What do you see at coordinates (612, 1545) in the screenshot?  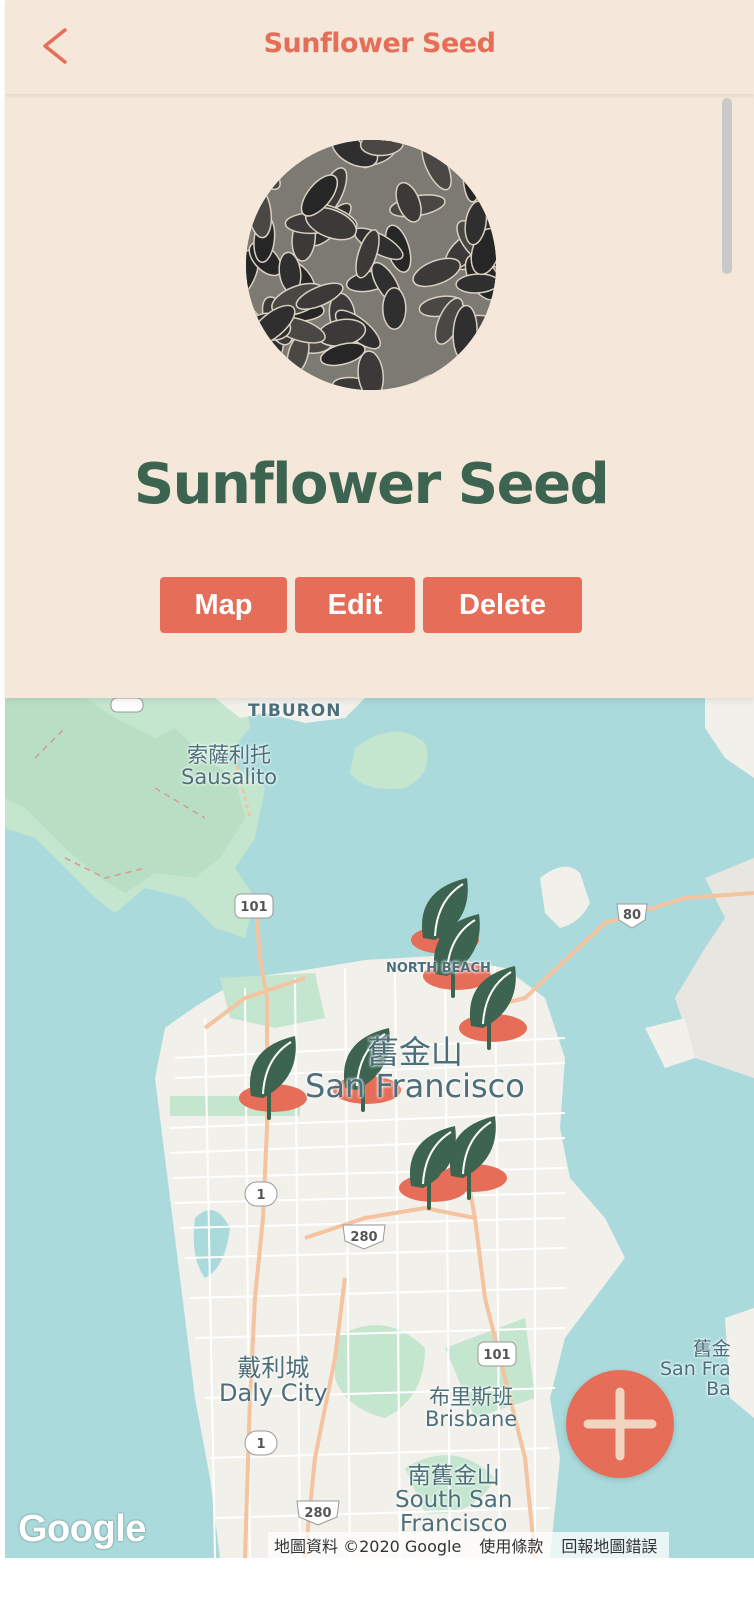 I see `report-error-link: 回報地圖錯誤` at bounding box center [612, 1545].